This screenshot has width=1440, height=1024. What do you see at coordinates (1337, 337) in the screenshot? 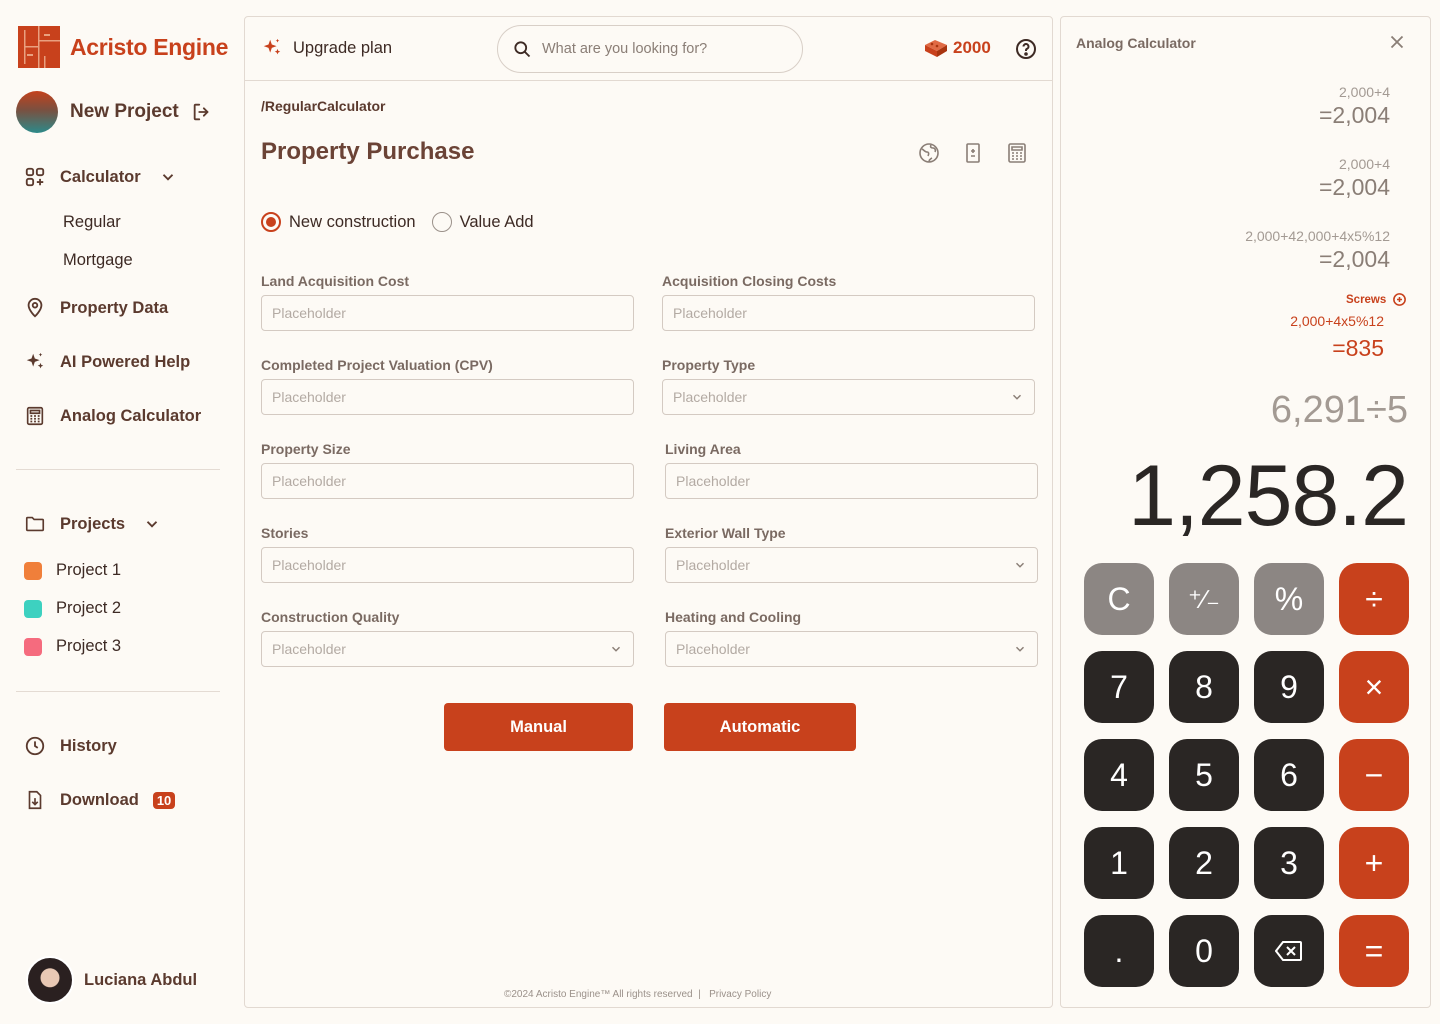
I see `history-entry-tagged: 2,000+4x5%12 =835` at bounding box center [1337, 337].